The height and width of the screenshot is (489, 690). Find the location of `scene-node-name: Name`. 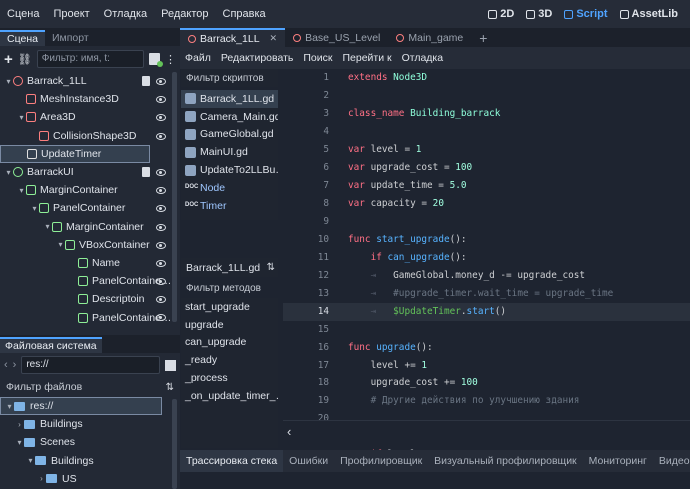

scene-node-name: Name is located at coordinates (90, 263).